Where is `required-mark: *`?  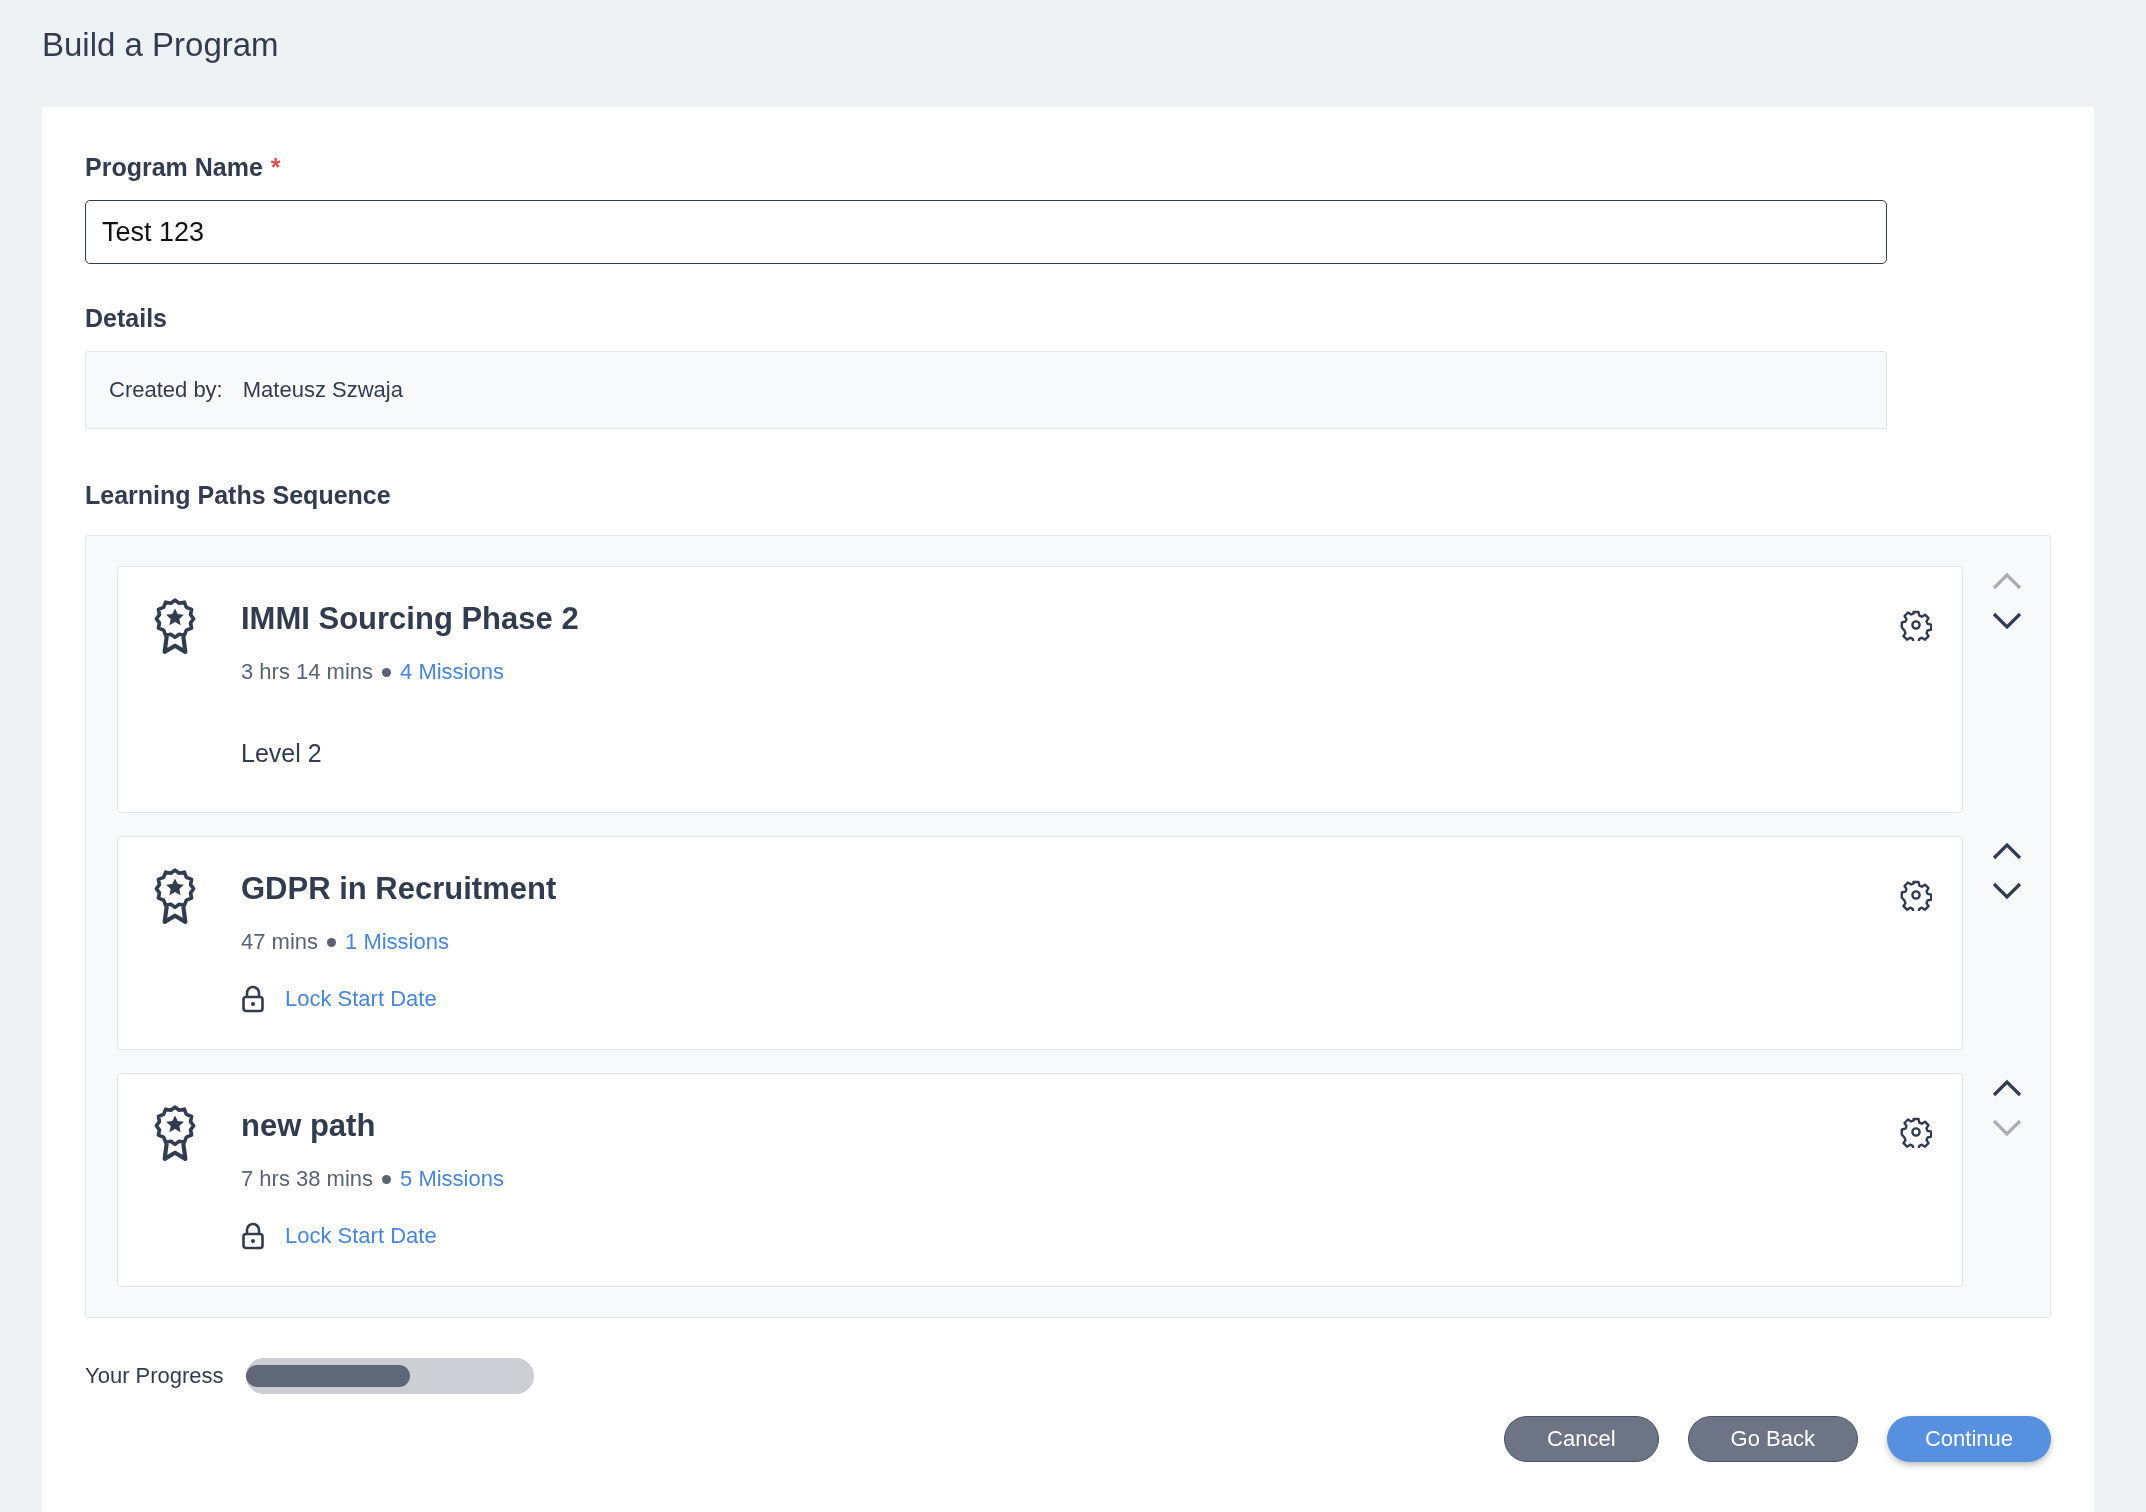
required-mark: * is located at coordinates (275, 167).